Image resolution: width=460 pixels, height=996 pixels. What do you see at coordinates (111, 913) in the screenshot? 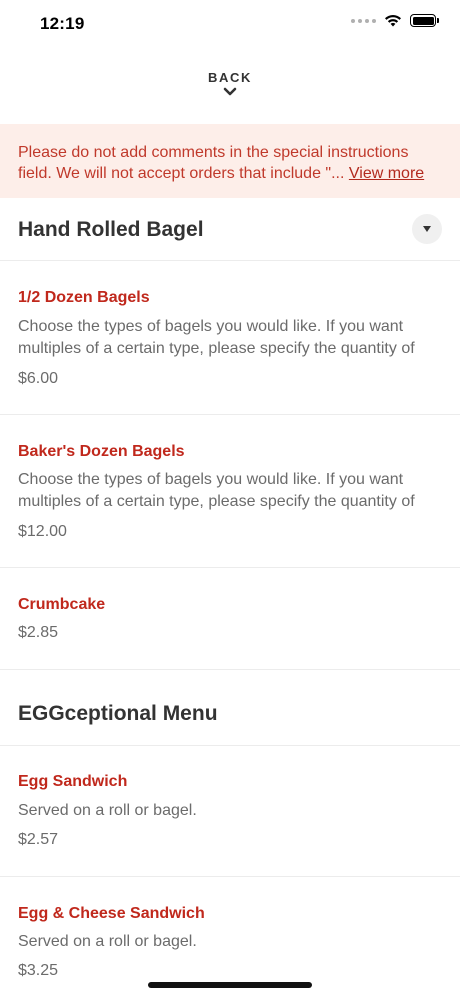
I see `item-name: Egg & Cheese Sandwich` at bounding box center [111, 913].